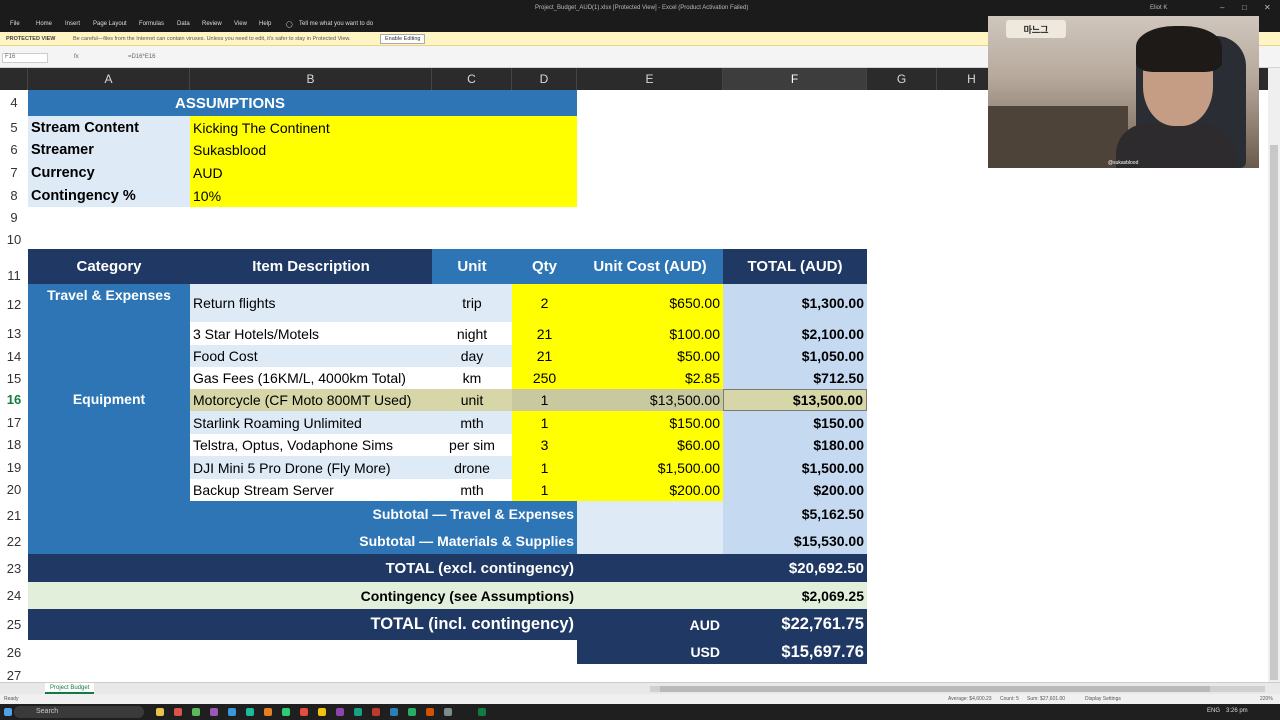  What do you see at coordinates (311, 490) in the screenshot?
I see `item-description: Backup Stream Server` at bounding box center [311, 490].